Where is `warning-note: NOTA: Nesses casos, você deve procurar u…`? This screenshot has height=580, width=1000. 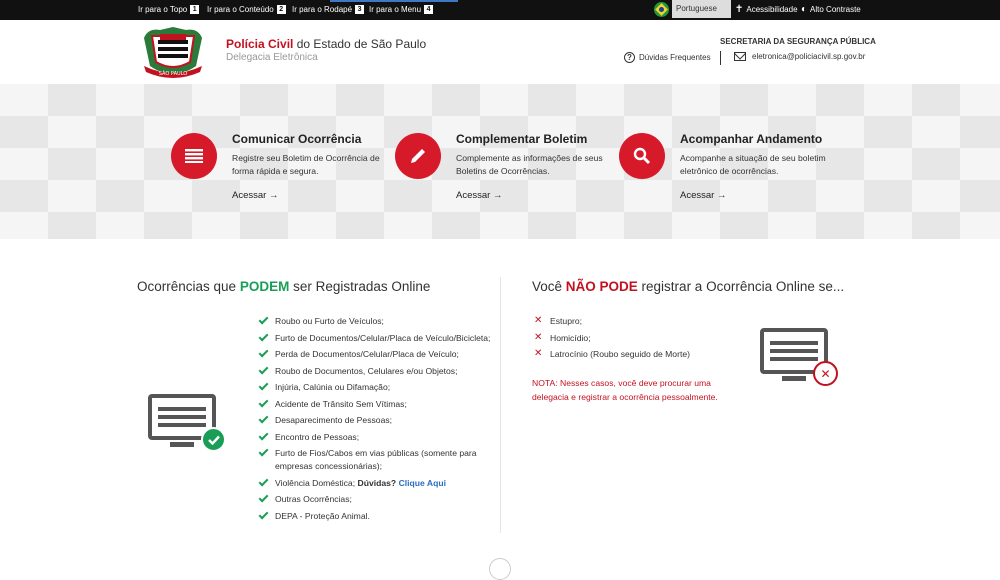 warning-note: NOTA: Nesses casos, você deve procurar u… is located at coordinates (625, 390).